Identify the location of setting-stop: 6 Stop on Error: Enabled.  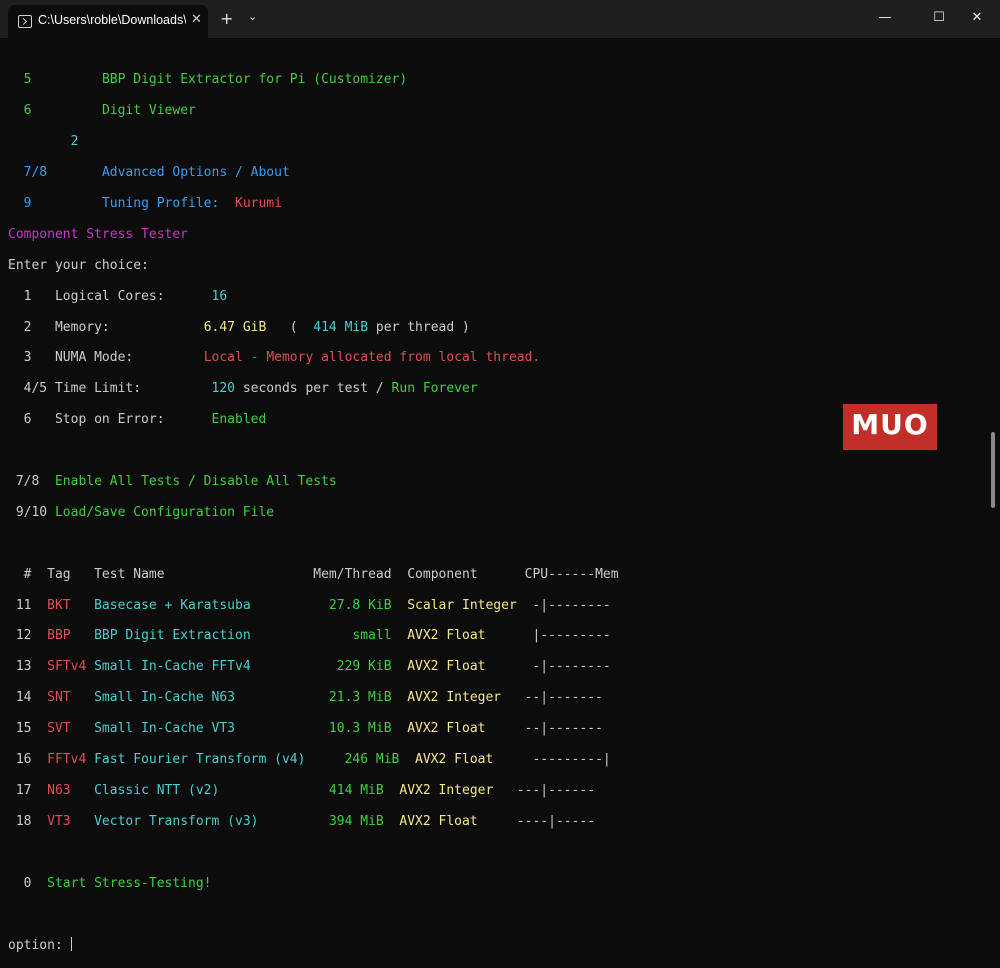
(145, 420).